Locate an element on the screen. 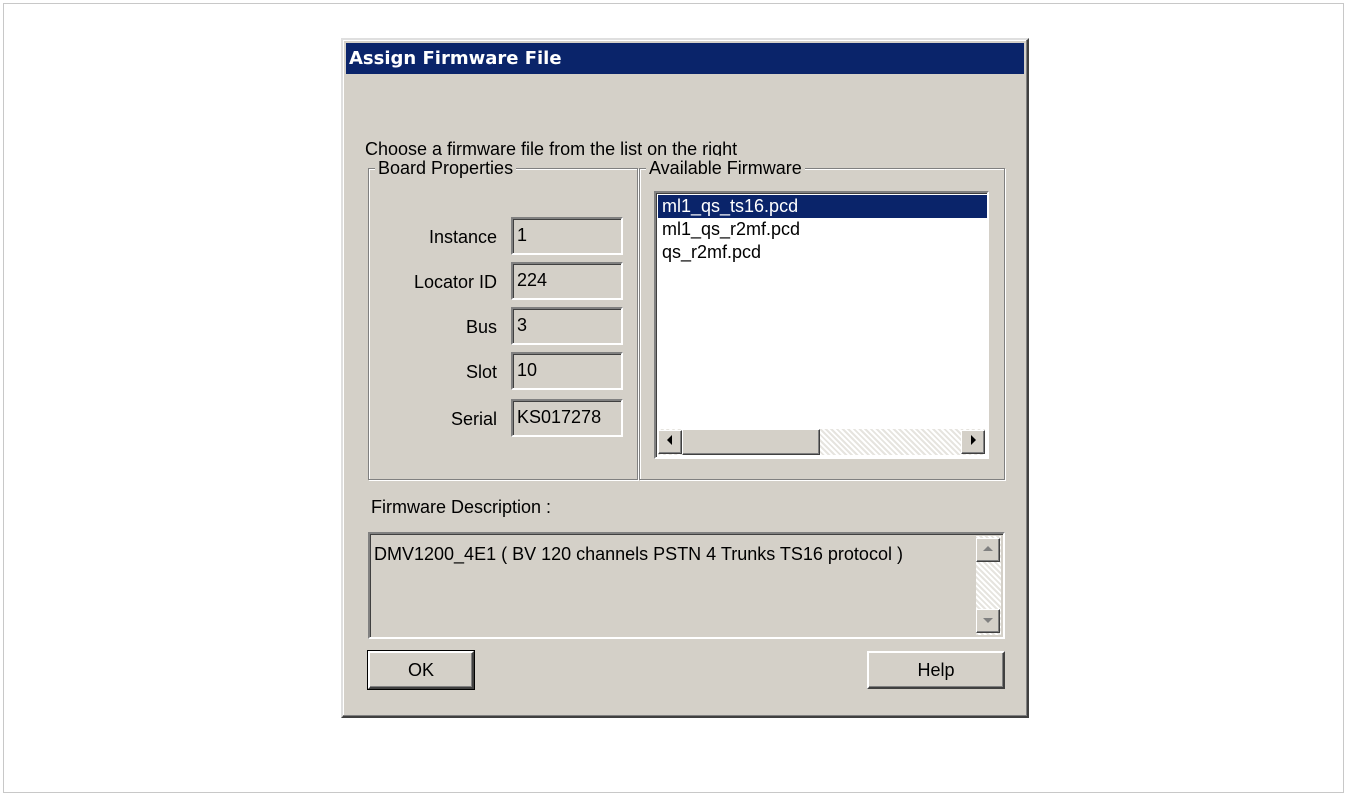 The height and width of the screenshot is (793, 1349). instance-field: 1 is located at coordinates (567, 236).